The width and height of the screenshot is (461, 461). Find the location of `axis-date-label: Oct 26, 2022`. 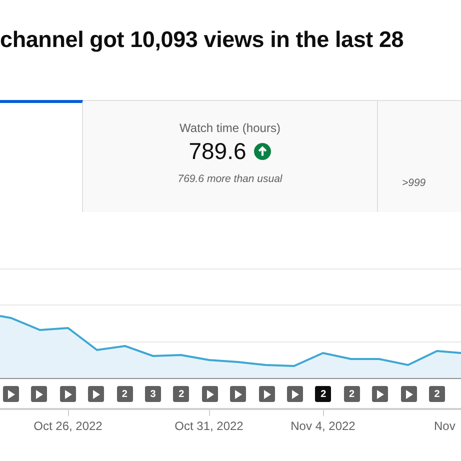

axis-date-label: Oct 26, 2022 is located at coordinates (68, 426).